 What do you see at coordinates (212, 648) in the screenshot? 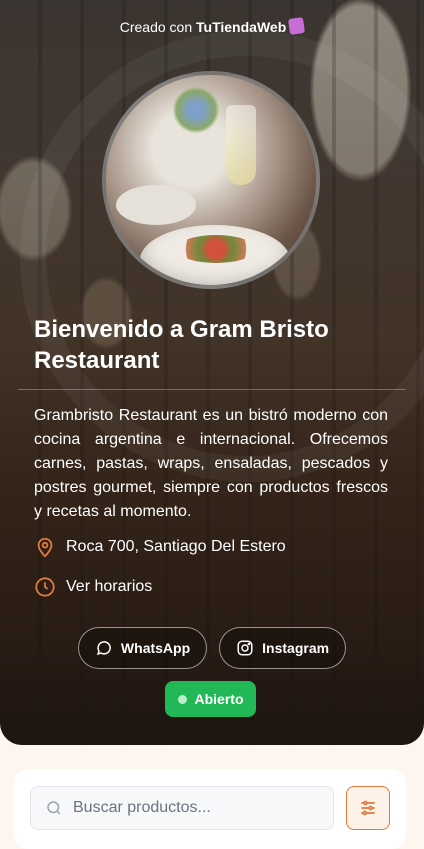
I see `social-buttons: WhatsApp Instagram` at bounding box center [212, 648].